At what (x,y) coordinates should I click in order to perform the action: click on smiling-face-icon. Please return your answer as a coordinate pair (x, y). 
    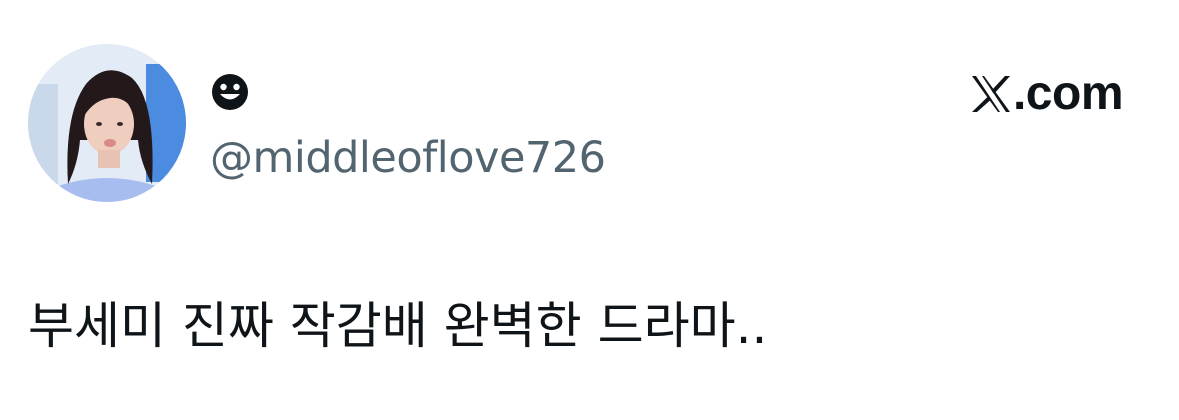
    Looking at the image, I should click on (230, 92).